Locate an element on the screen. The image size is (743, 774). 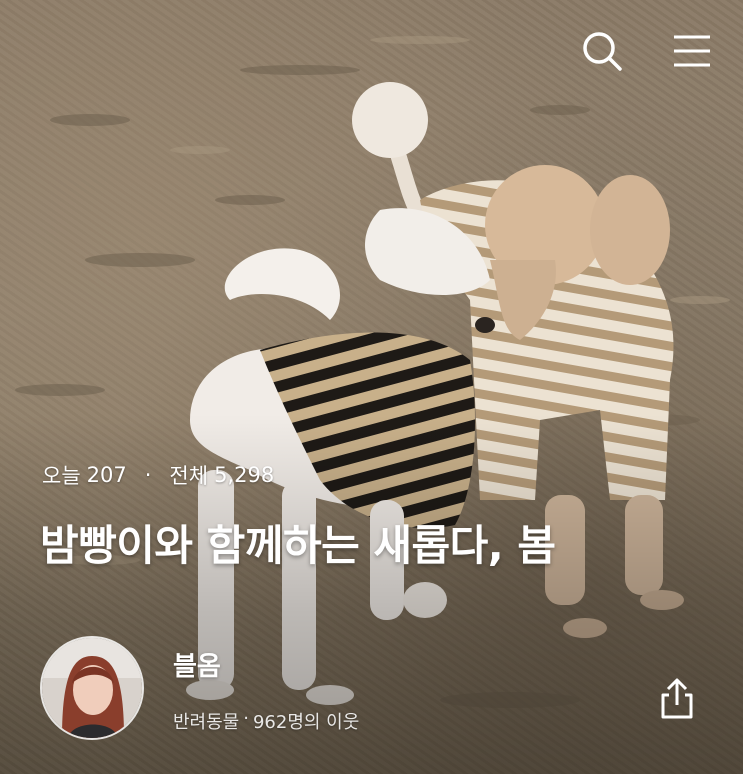
share-button is located at coordinates (677, 699).